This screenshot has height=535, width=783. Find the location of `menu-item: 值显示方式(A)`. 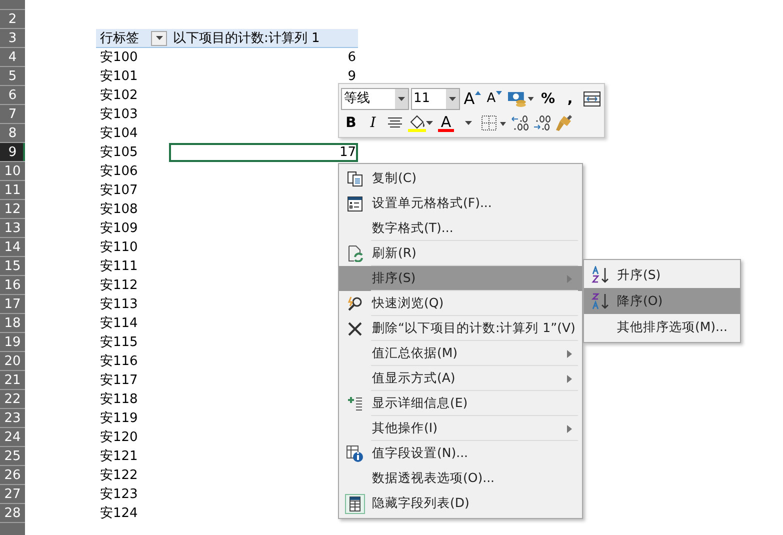

menu-item: 值显示方式(A) is located at coordinates (460, 378).